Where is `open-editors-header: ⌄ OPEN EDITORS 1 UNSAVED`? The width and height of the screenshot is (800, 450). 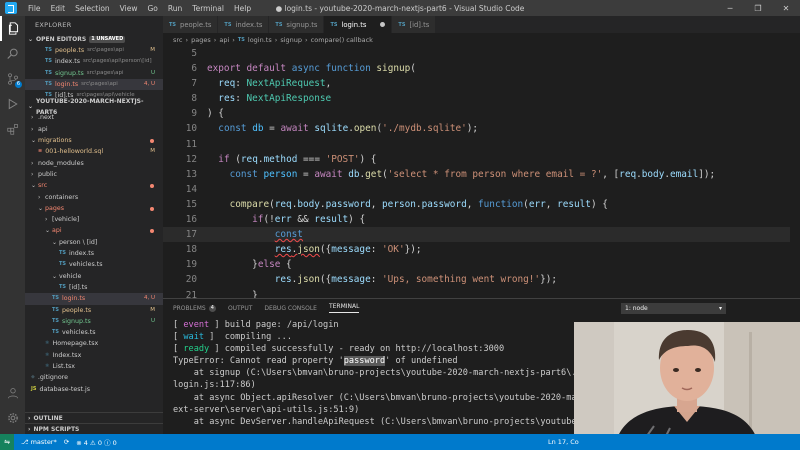
open-editors-header: ⌄ OPEN EDITORS 1 UNSAVED is located at coordinates (94, 39).